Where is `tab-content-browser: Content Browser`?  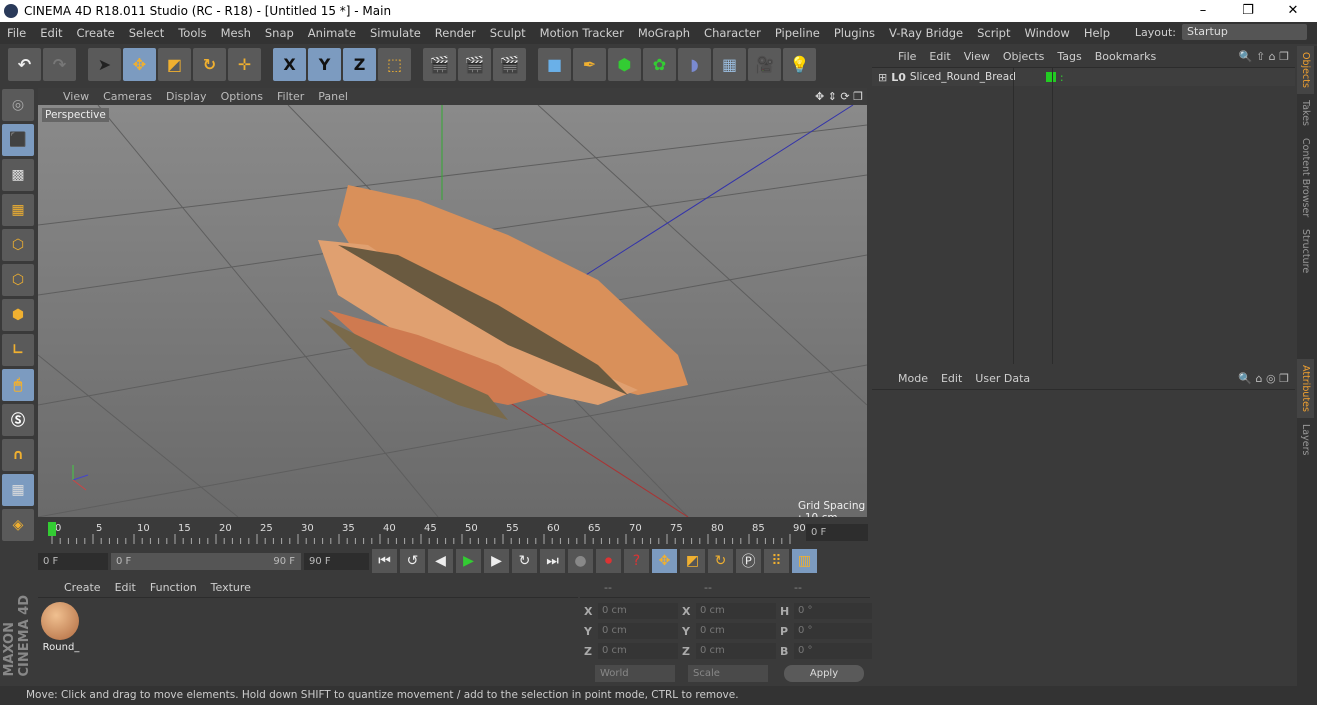
tab-content-browser: Content Browser is located at coordinates (1305, 177).